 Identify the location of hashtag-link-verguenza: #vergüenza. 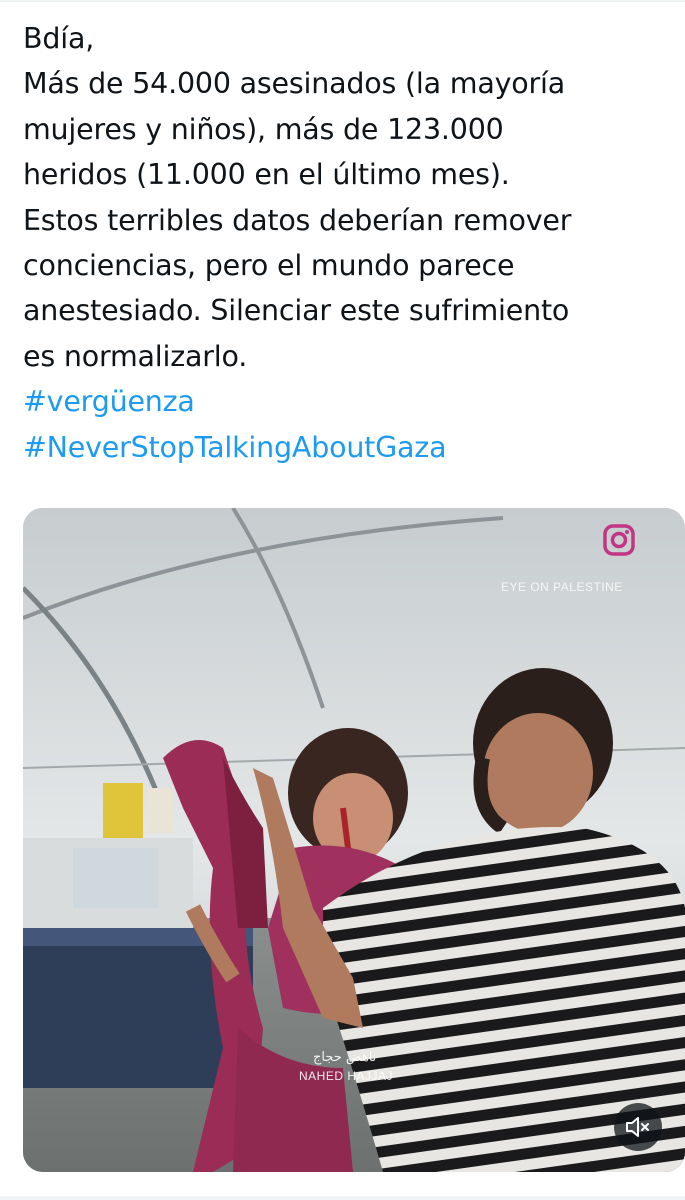
(345, 401).